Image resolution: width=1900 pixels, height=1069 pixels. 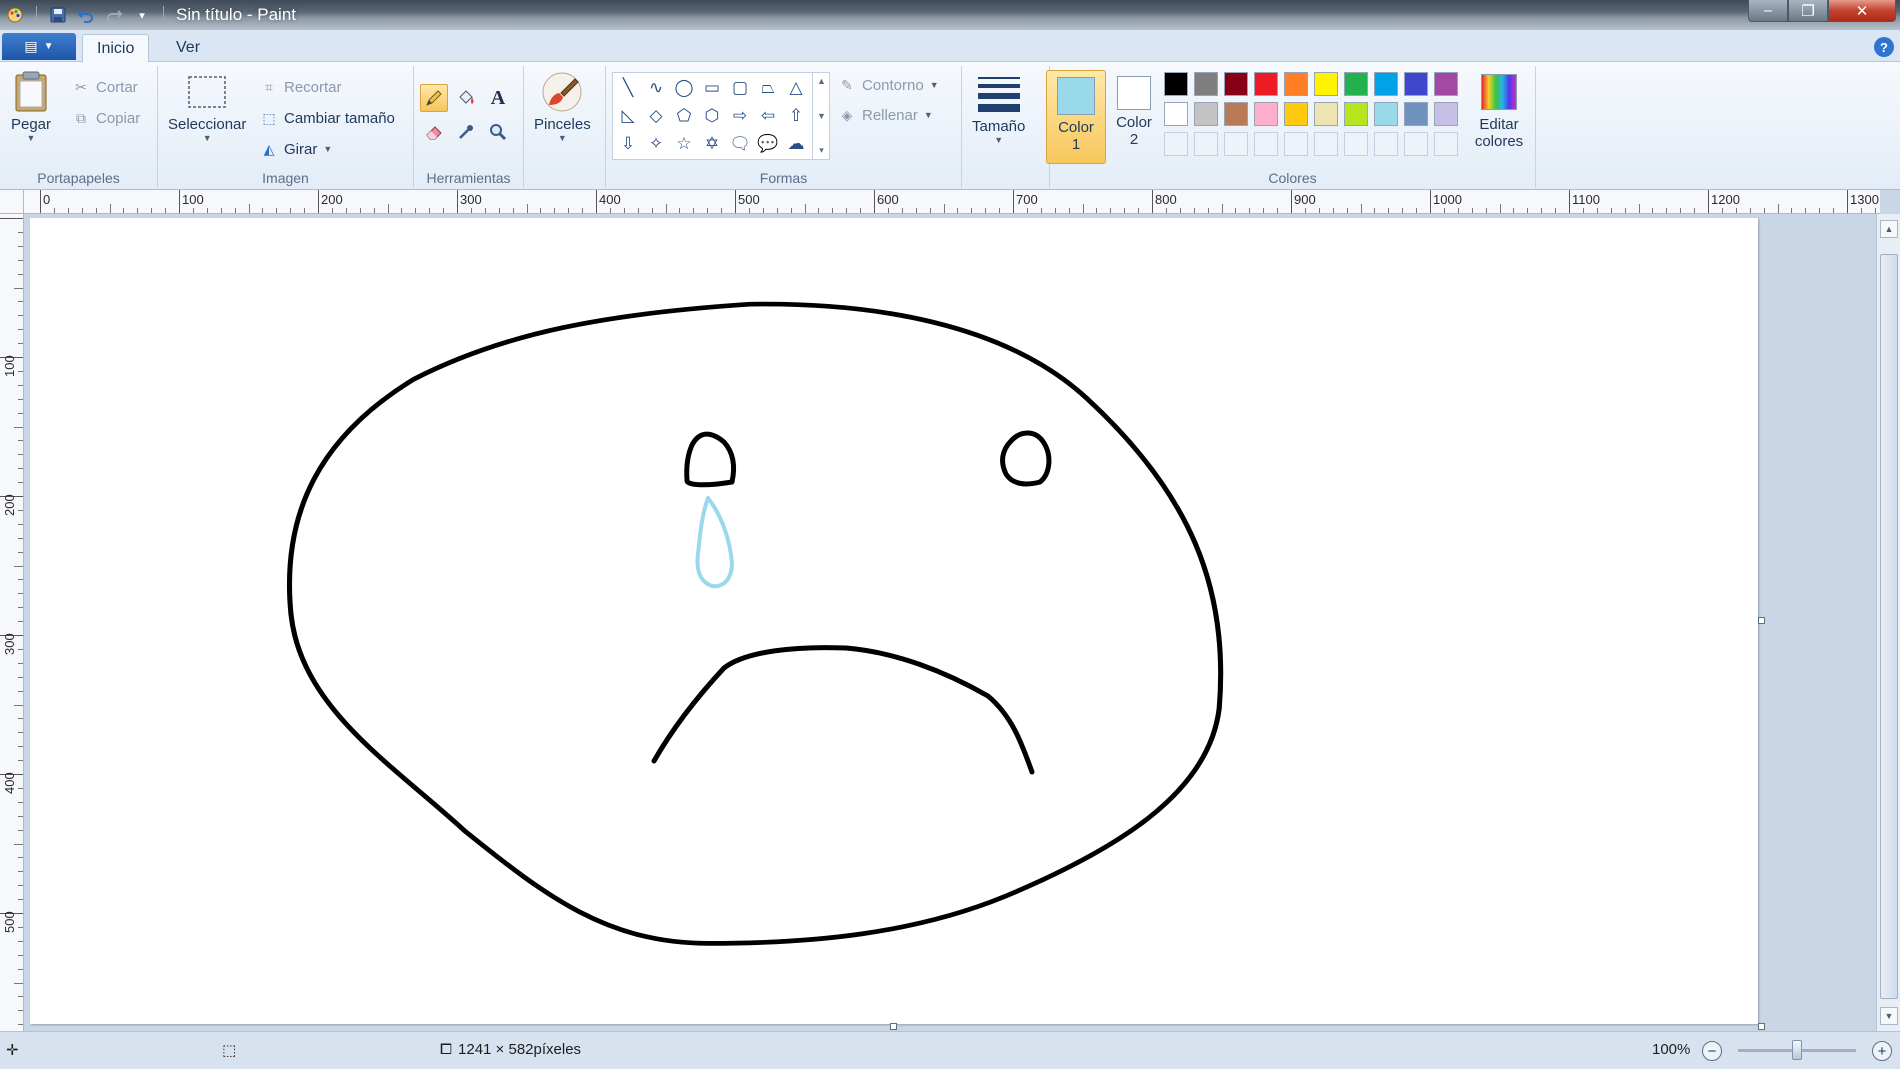 I want to click on zoom-slider-thumb, so click(x=1797, y=1050).